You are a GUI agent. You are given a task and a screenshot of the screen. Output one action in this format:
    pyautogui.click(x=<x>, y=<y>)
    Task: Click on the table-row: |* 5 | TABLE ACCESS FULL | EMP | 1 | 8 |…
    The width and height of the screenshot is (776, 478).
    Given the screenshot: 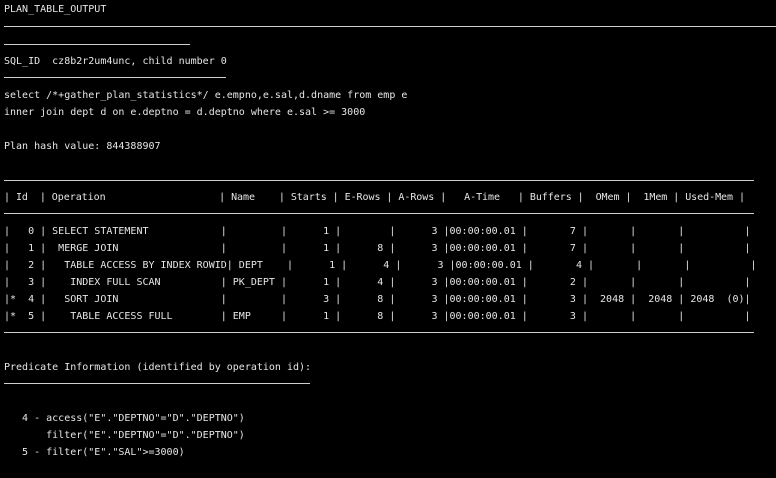 What is the action you would take?
    pyautogui.click(x=377, y=316)
    